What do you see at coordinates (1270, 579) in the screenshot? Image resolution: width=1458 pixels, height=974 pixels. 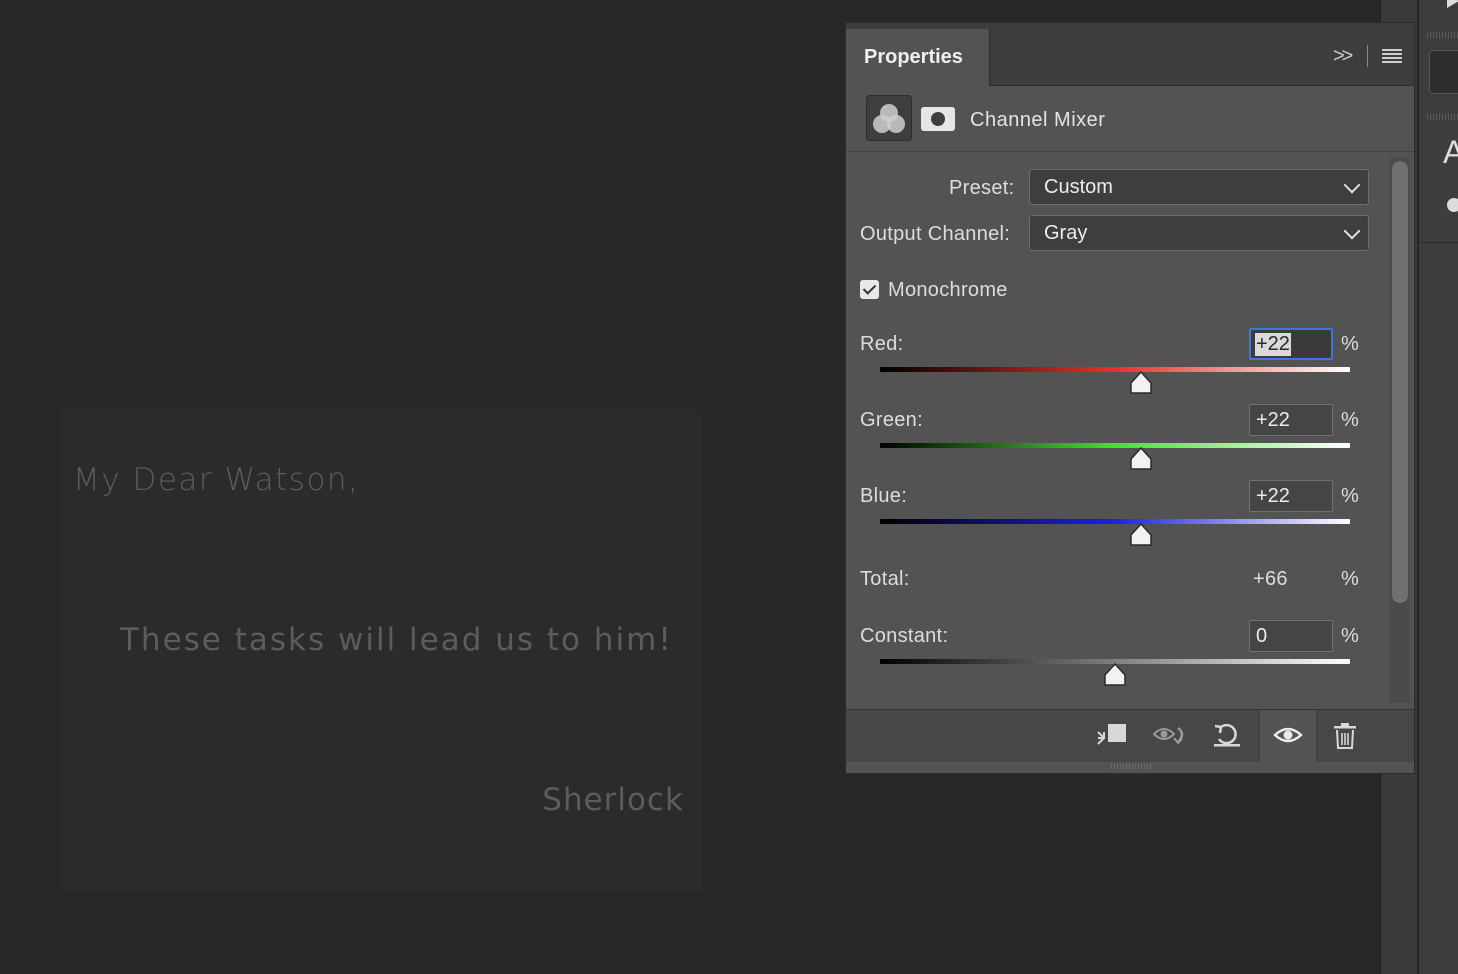 I see `total-value: +66` at bounding box center [1270, 579].